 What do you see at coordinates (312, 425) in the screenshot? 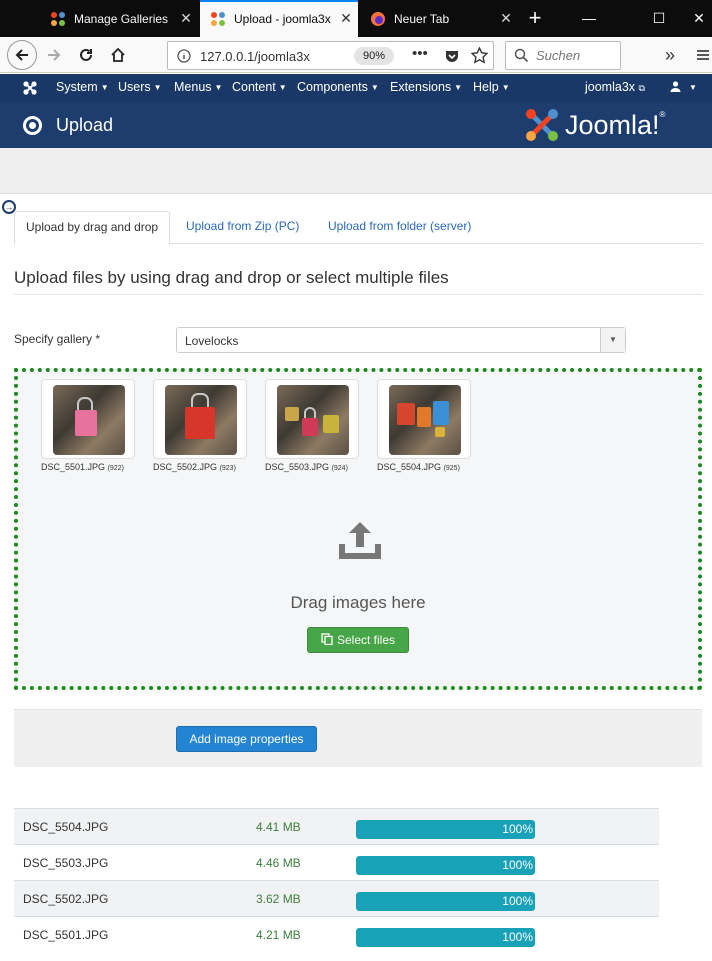
I see `thumbnail: DSC_5503.JPG (924)` at bounding box center [312, 425].